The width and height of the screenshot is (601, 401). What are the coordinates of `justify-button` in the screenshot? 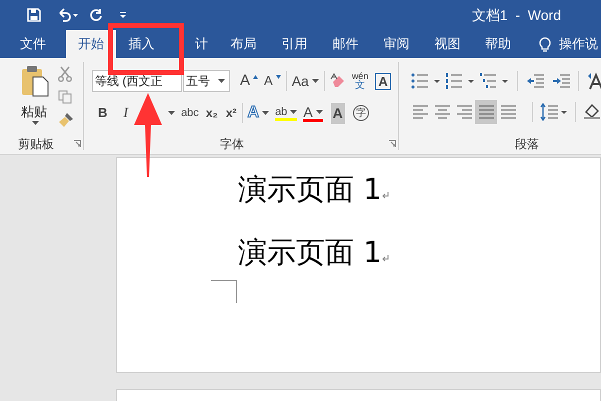 It's located at (486, 112).